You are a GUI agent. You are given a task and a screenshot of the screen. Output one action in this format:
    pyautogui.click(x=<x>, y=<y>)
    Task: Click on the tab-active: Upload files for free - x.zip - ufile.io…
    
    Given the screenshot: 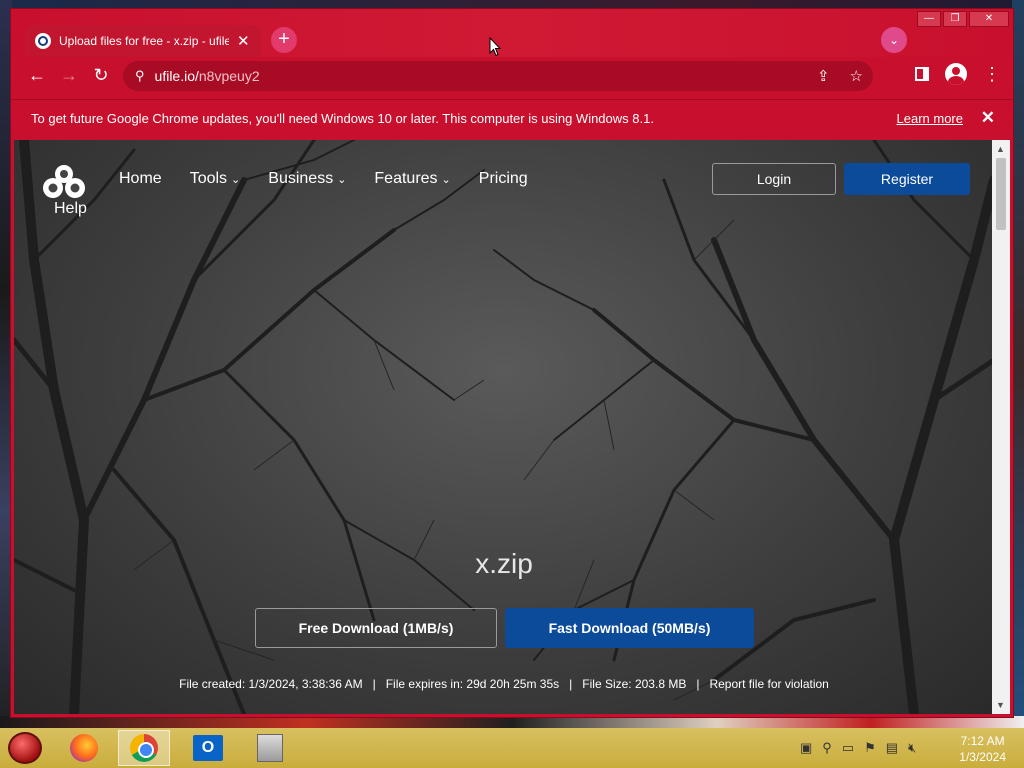 What is the action you would take?
    pyautogui.click(x=143, y=41)
    